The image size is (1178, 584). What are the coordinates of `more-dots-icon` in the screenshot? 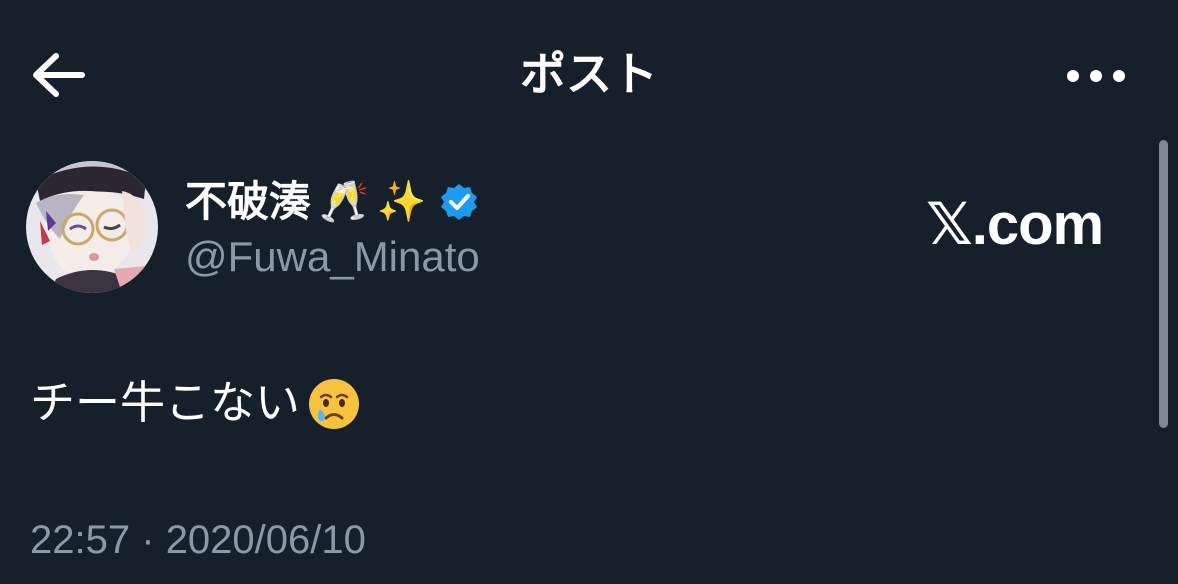 It's located at (1096, 76).